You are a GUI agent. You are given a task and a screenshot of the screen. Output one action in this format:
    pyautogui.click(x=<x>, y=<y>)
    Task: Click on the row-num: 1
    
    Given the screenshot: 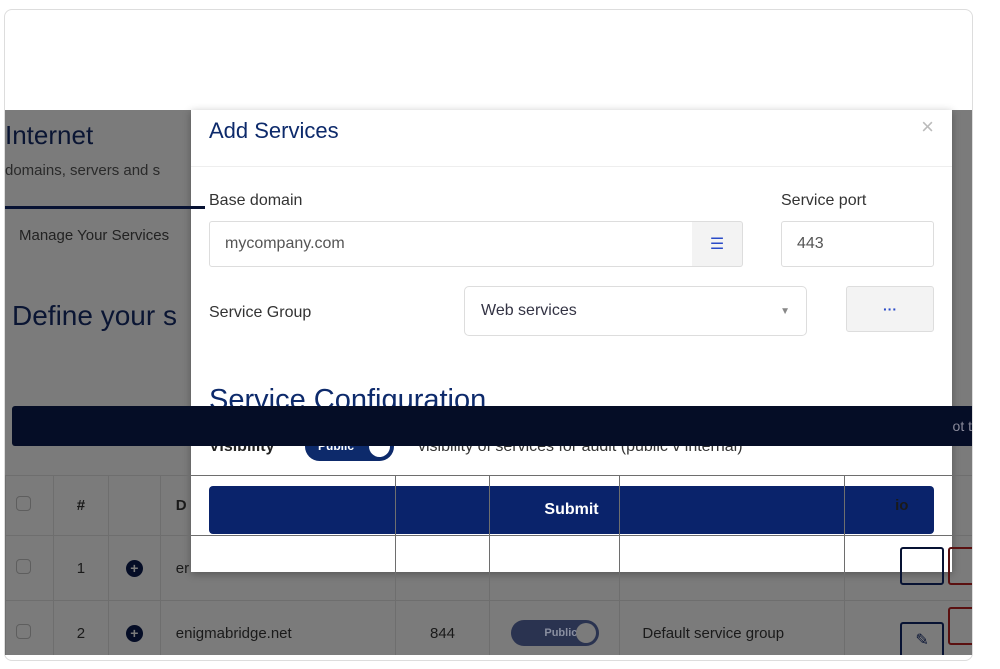 What is the action you would take?
    pyautogui.click(x=80, y=568)
    